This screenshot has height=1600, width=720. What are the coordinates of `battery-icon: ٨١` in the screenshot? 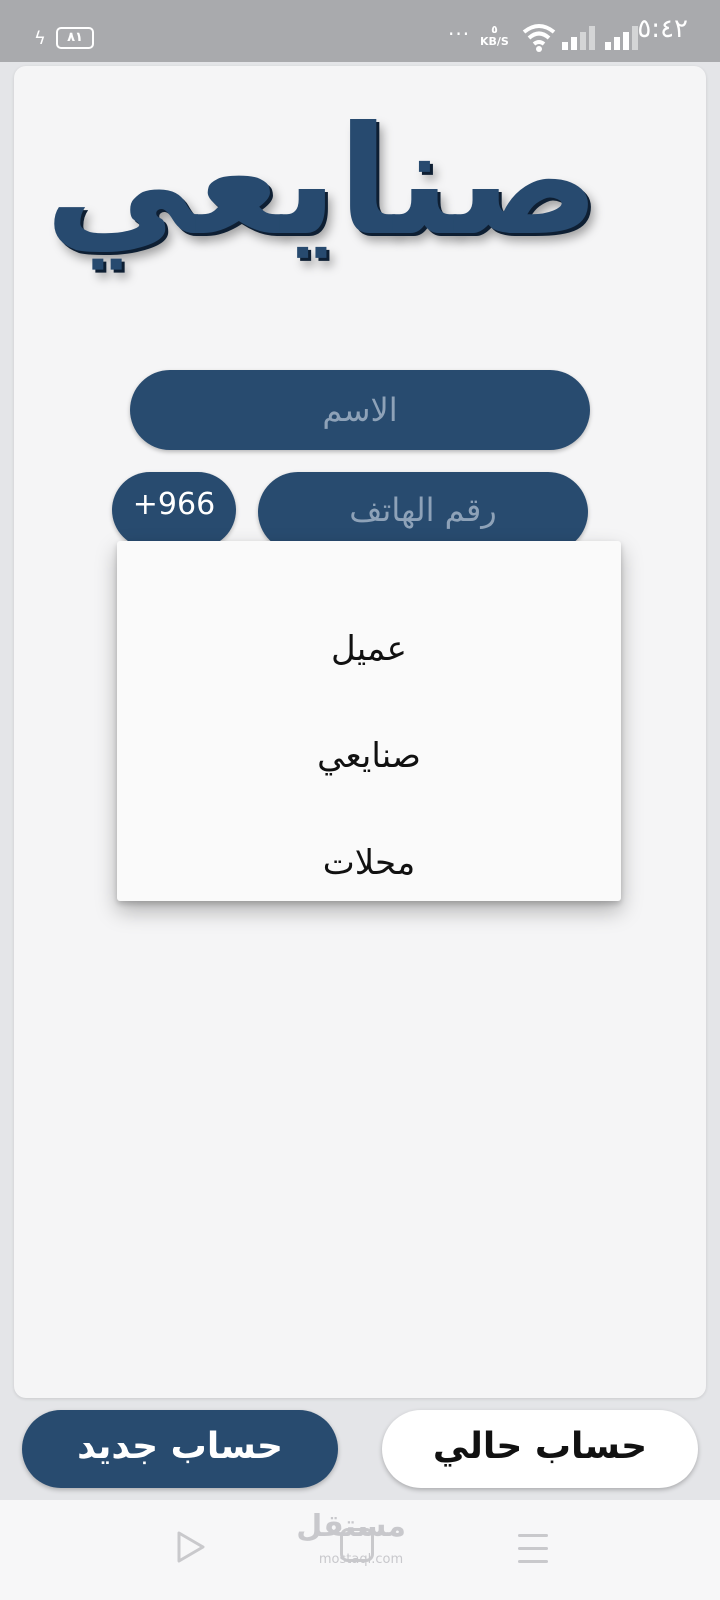 It's located at (75, 38).